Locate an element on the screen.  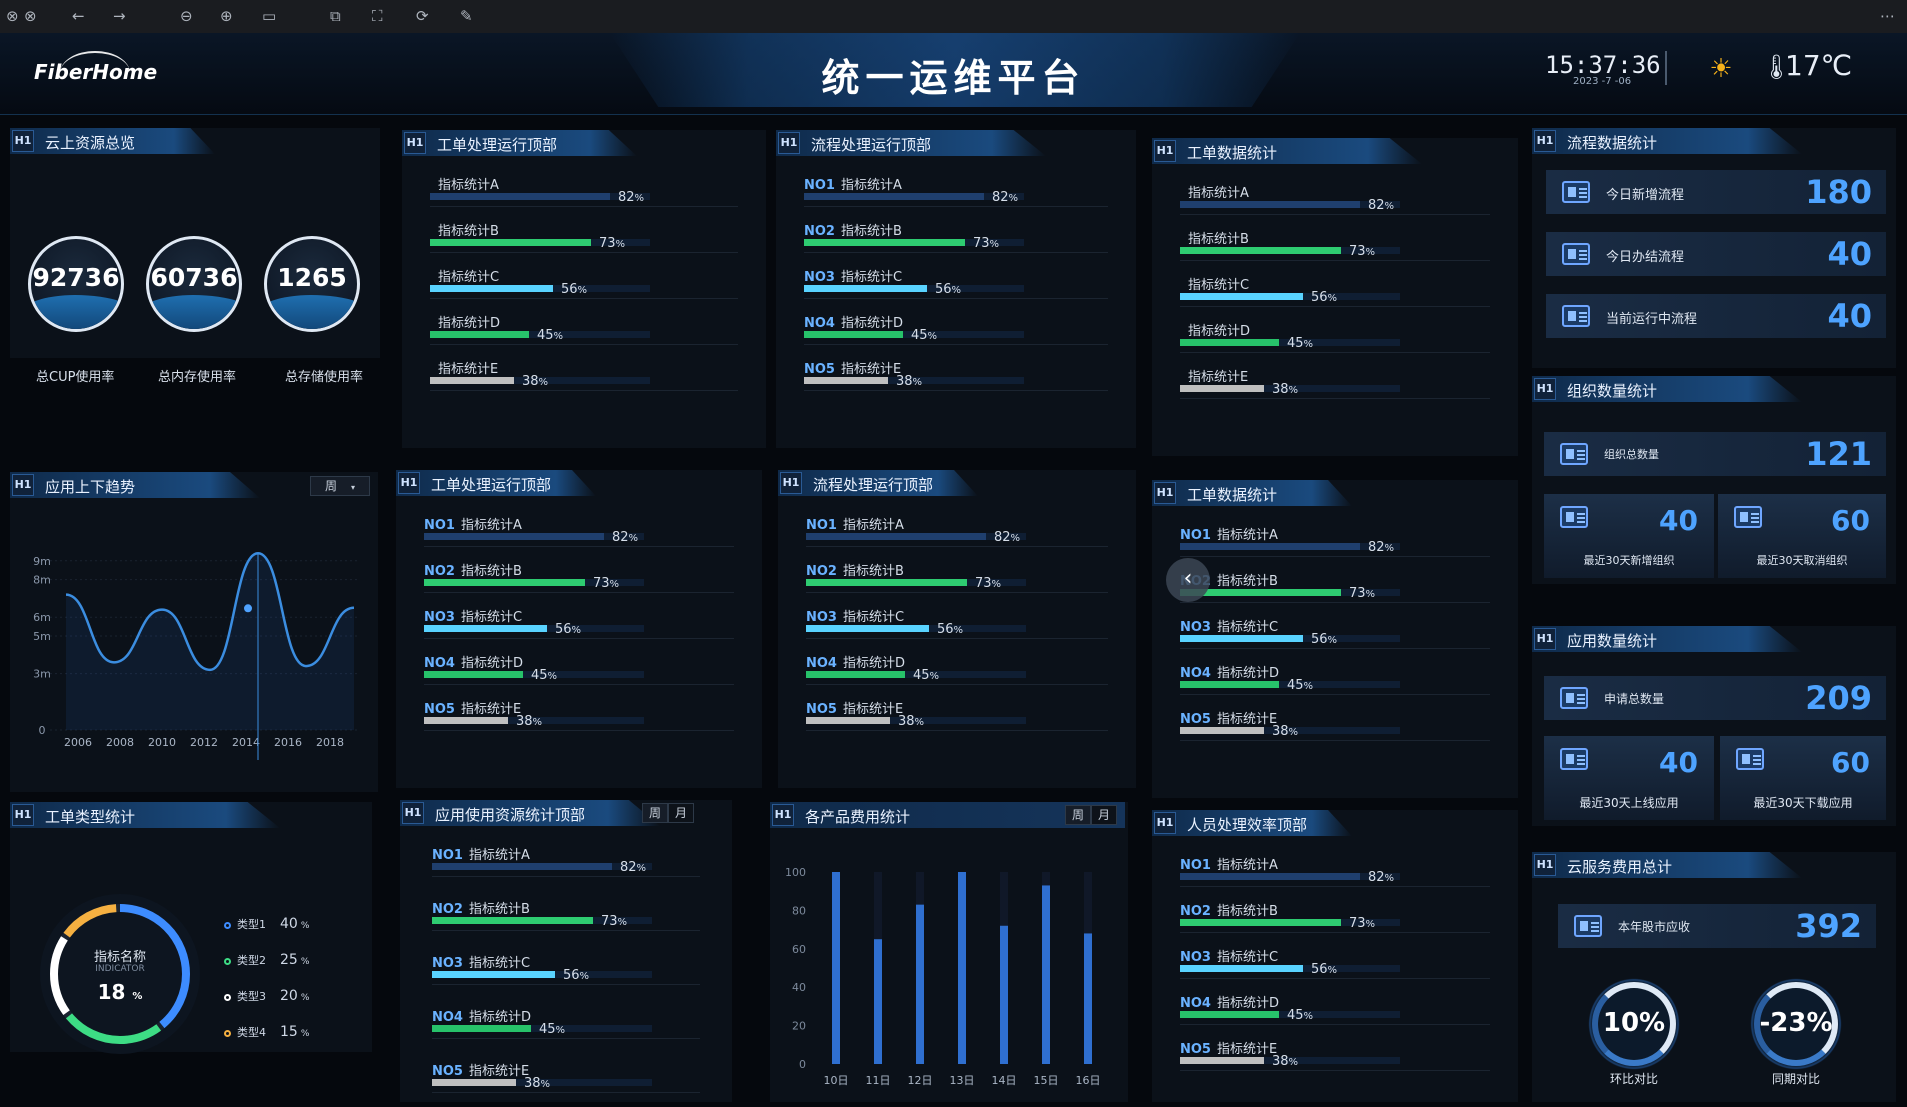
org-total-card: 组织总数量 121 is located at coordinates (1715, 454).